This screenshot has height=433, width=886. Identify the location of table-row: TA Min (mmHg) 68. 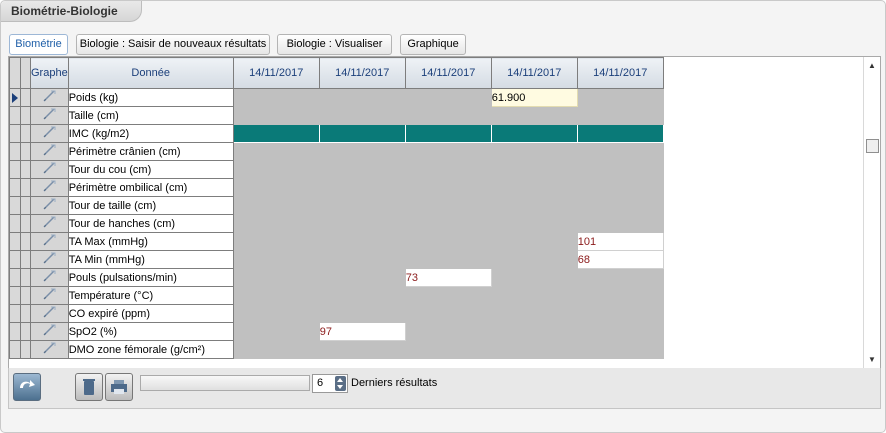
(336, 259).